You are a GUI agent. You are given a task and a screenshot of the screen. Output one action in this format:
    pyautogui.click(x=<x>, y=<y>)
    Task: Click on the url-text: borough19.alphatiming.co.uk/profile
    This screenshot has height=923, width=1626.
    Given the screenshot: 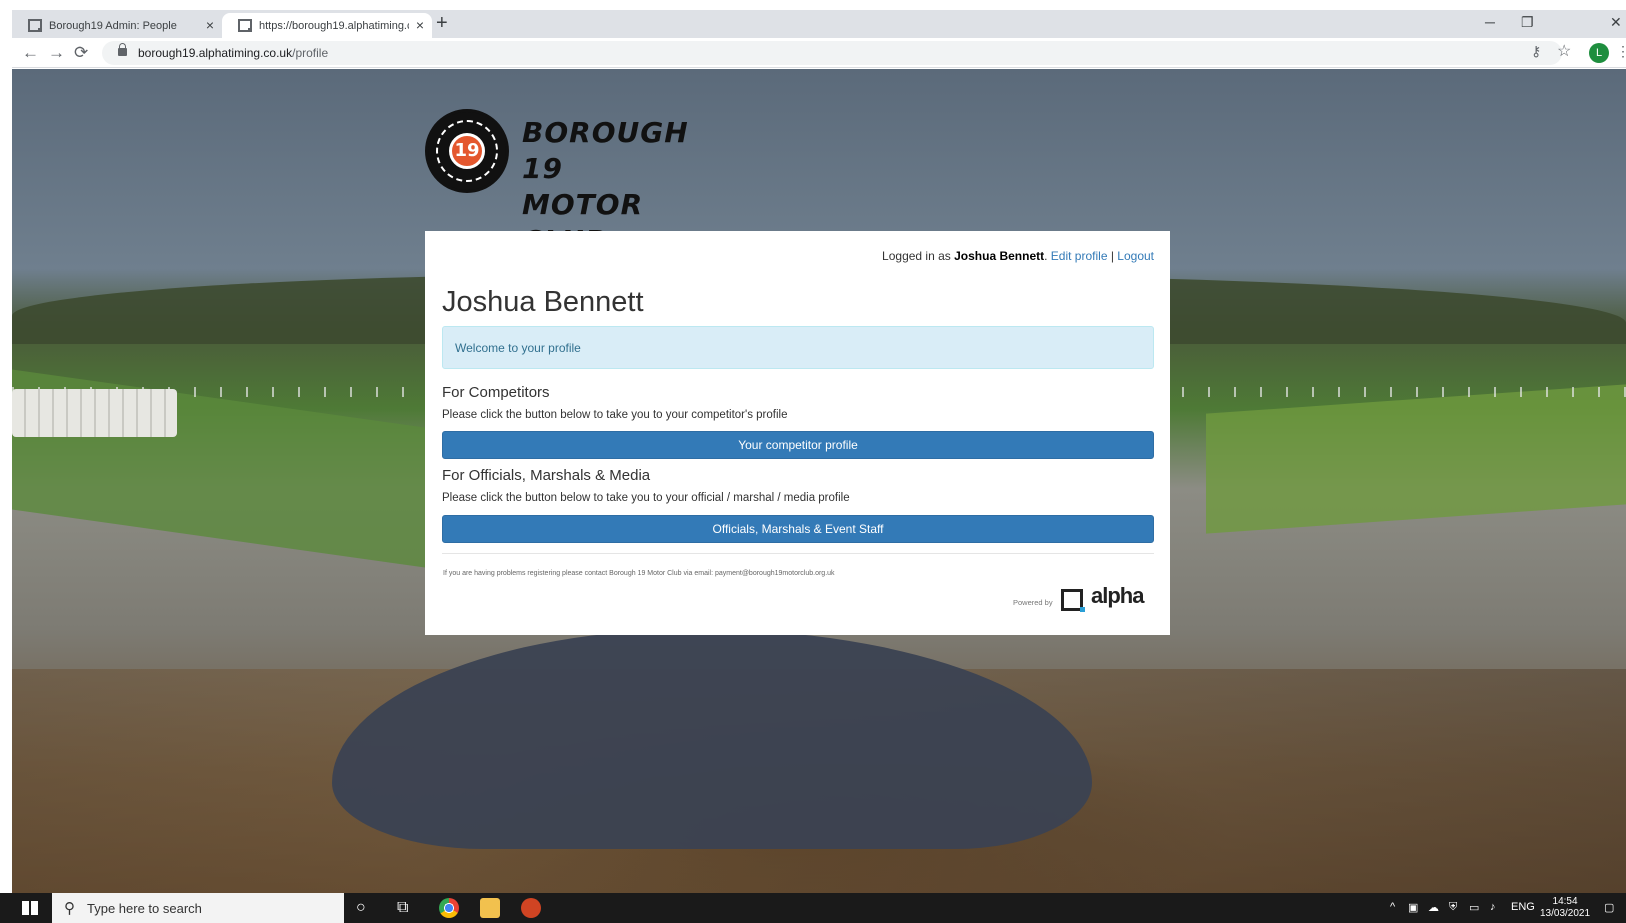 What is the action you would take?
    pyautogui.click(x=233, y=53)
    